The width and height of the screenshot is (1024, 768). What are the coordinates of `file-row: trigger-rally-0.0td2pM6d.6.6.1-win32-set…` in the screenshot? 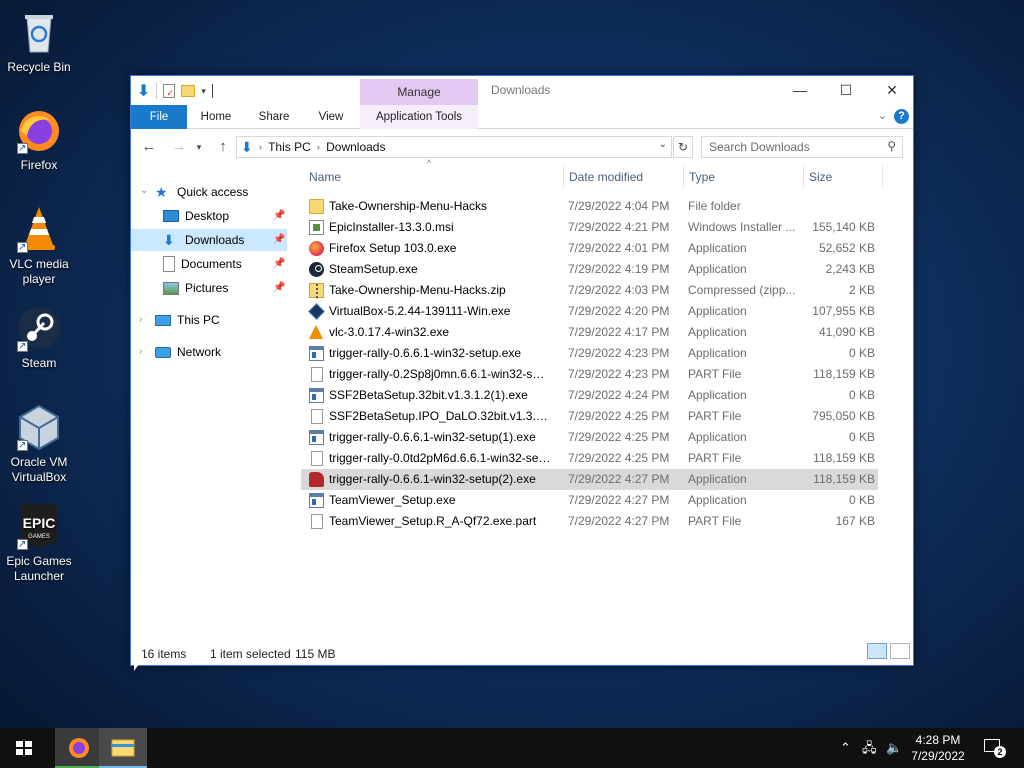 It's located at (606, 458).